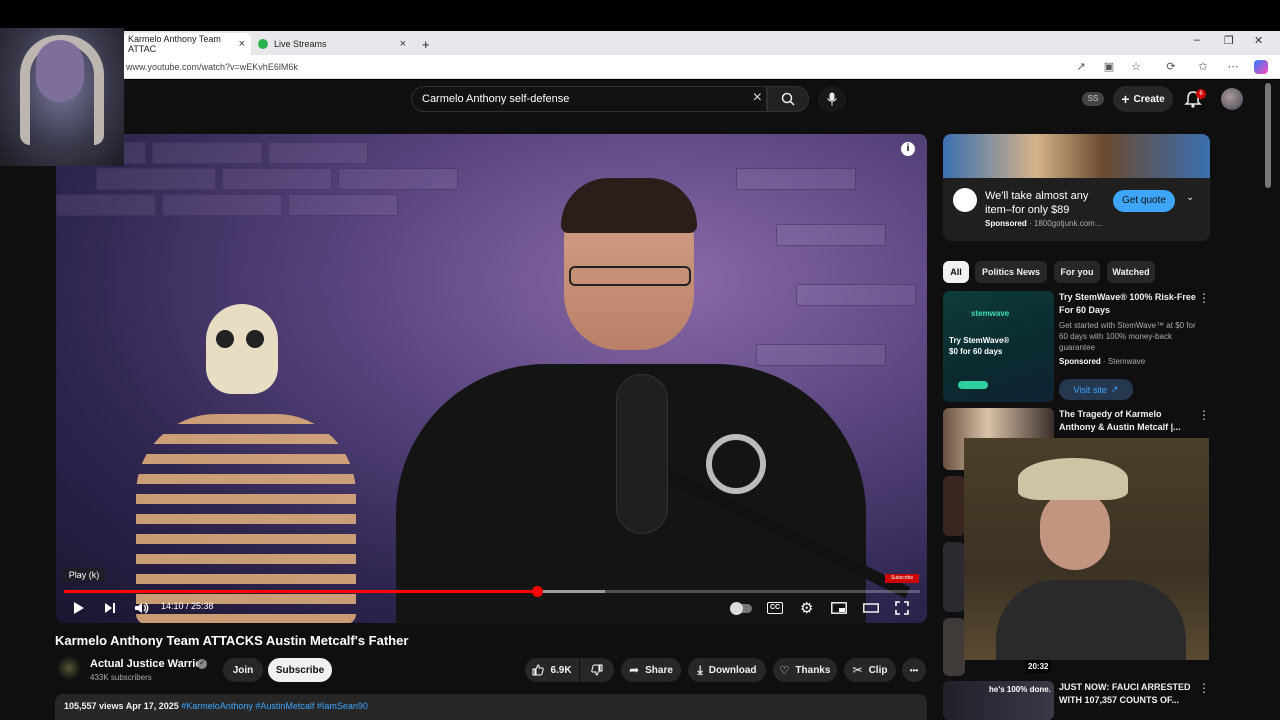 Image resolution: width=1280 pixels, height=720 pixels. I want to click on next-button, so click(110, 608).